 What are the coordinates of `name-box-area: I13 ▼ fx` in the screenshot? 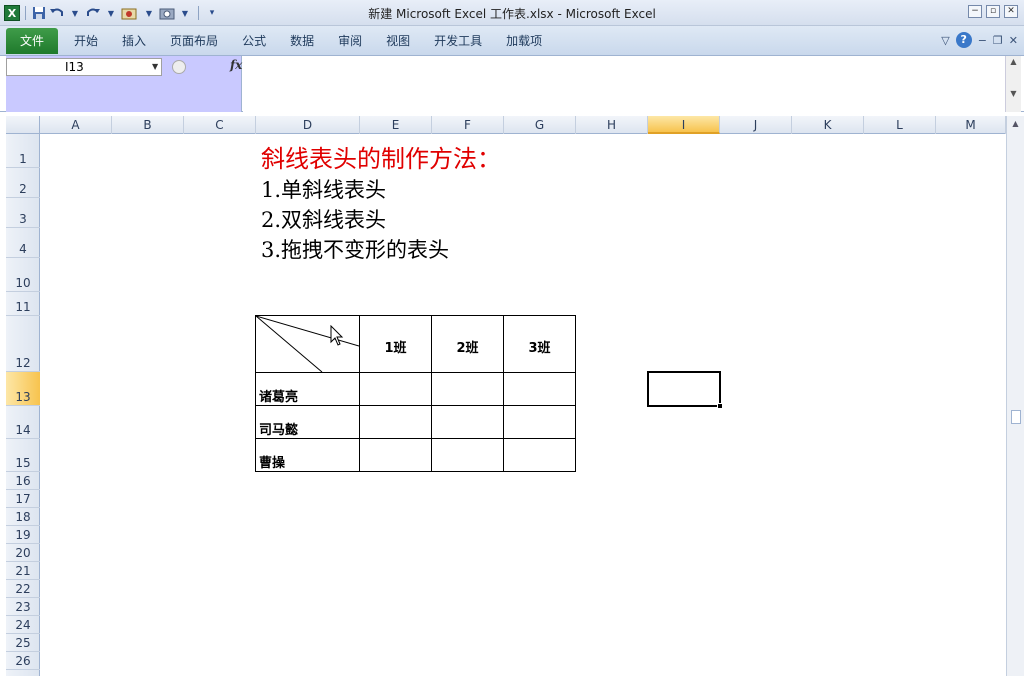 It's located at (124, 84).